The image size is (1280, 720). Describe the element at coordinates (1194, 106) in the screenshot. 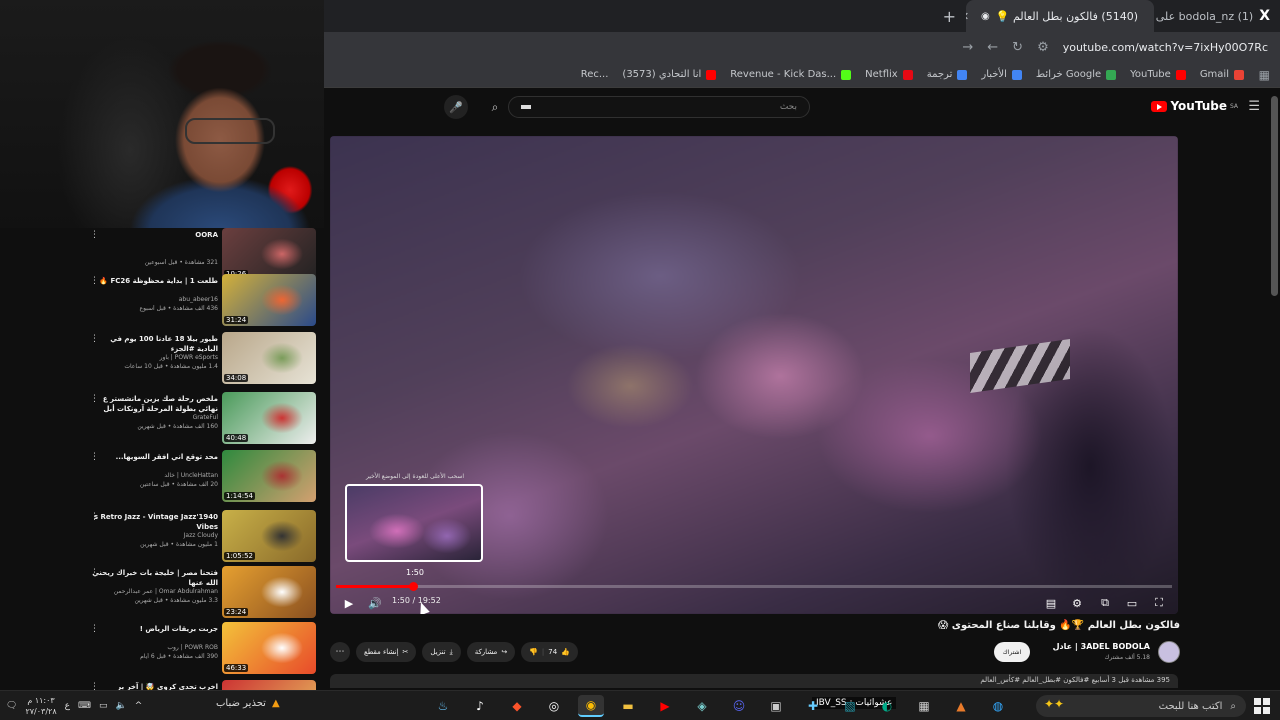

I see `youtube-logo: YouTube SA` at that location.